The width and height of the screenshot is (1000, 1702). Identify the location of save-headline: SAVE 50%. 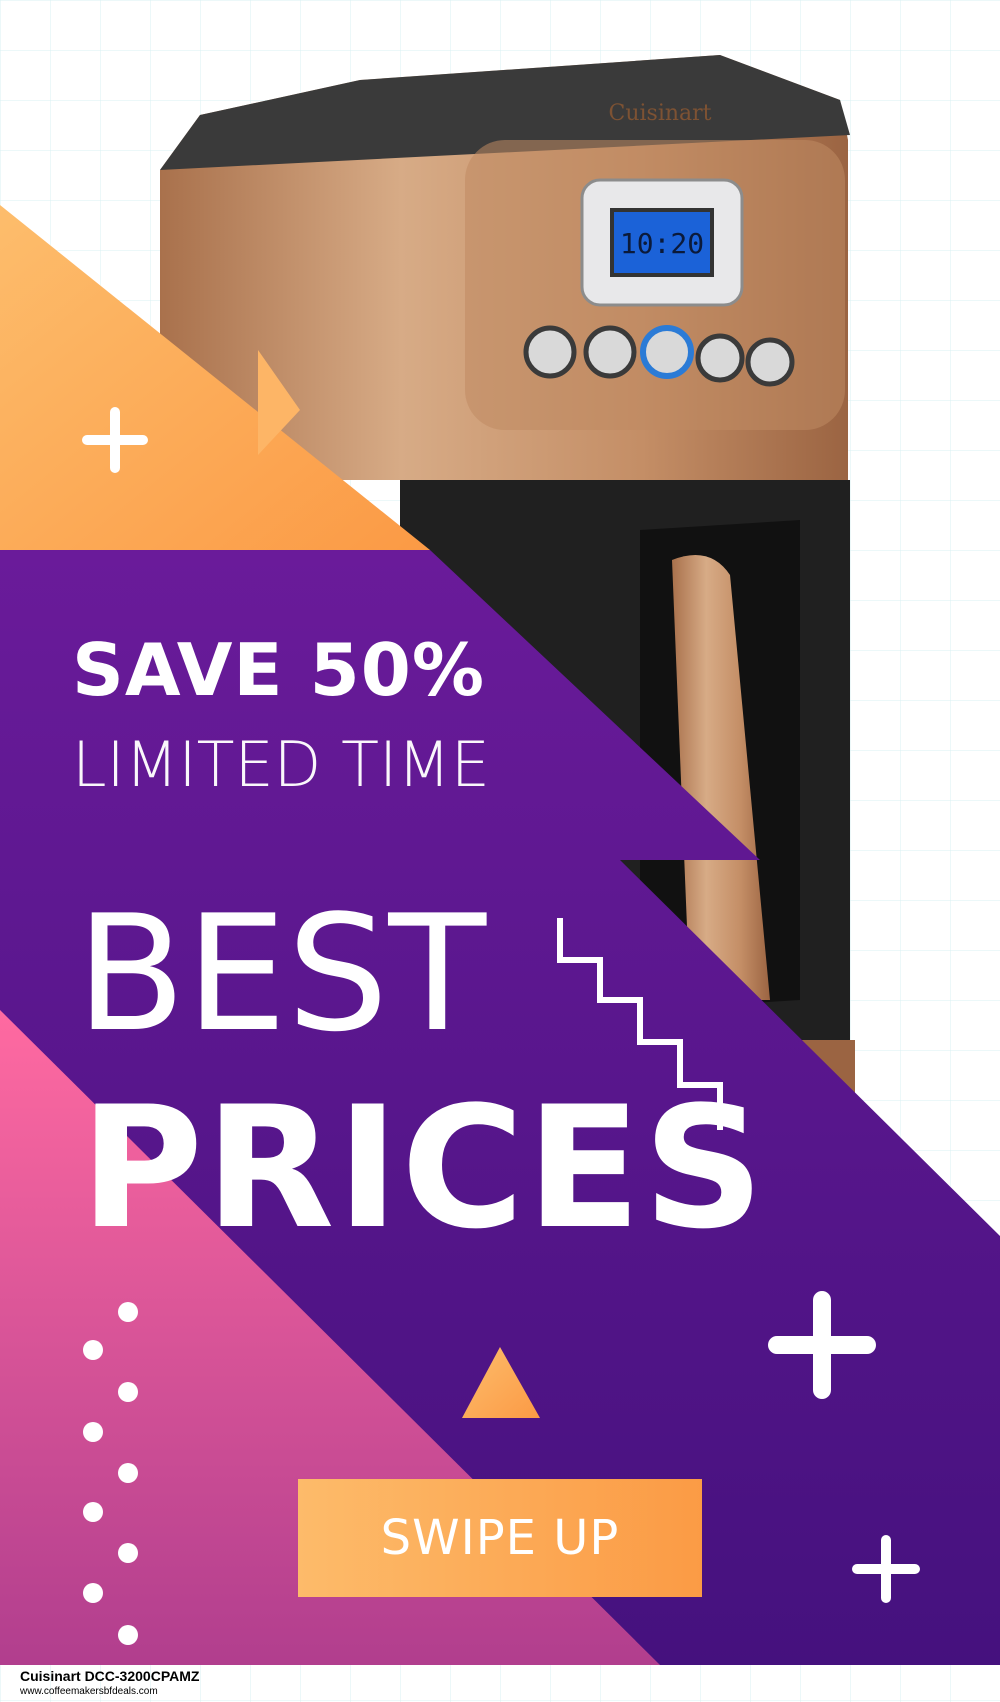
(278, 670).